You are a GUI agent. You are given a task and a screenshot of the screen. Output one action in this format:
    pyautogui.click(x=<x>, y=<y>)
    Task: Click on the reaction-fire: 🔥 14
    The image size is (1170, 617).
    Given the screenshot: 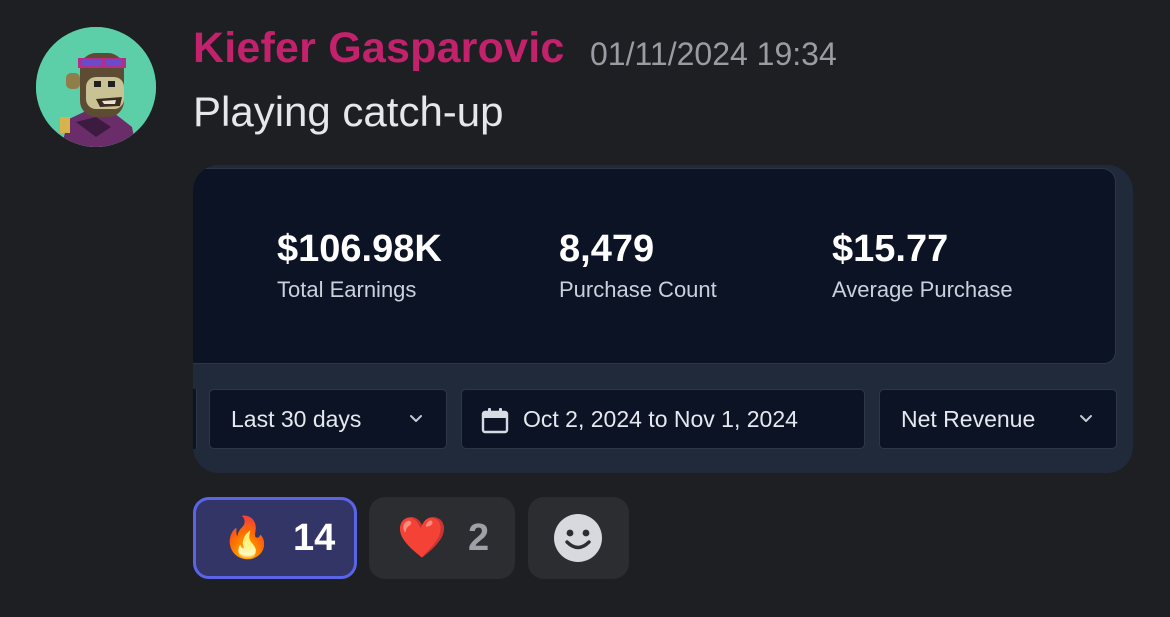 What is the action you would take?
    pyautogui.click(x=275, y=538)
    